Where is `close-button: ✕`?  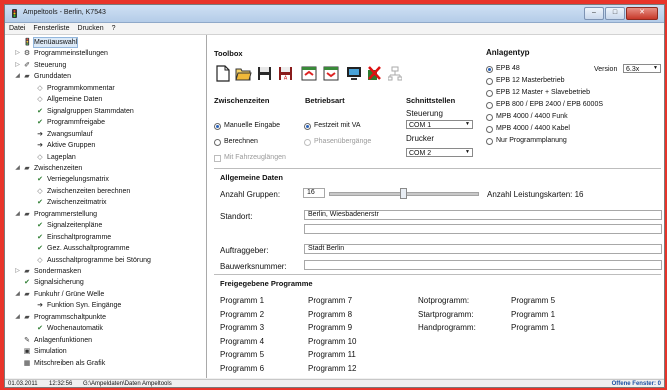
close-button: ✕ is located at coordinates (642, 13).